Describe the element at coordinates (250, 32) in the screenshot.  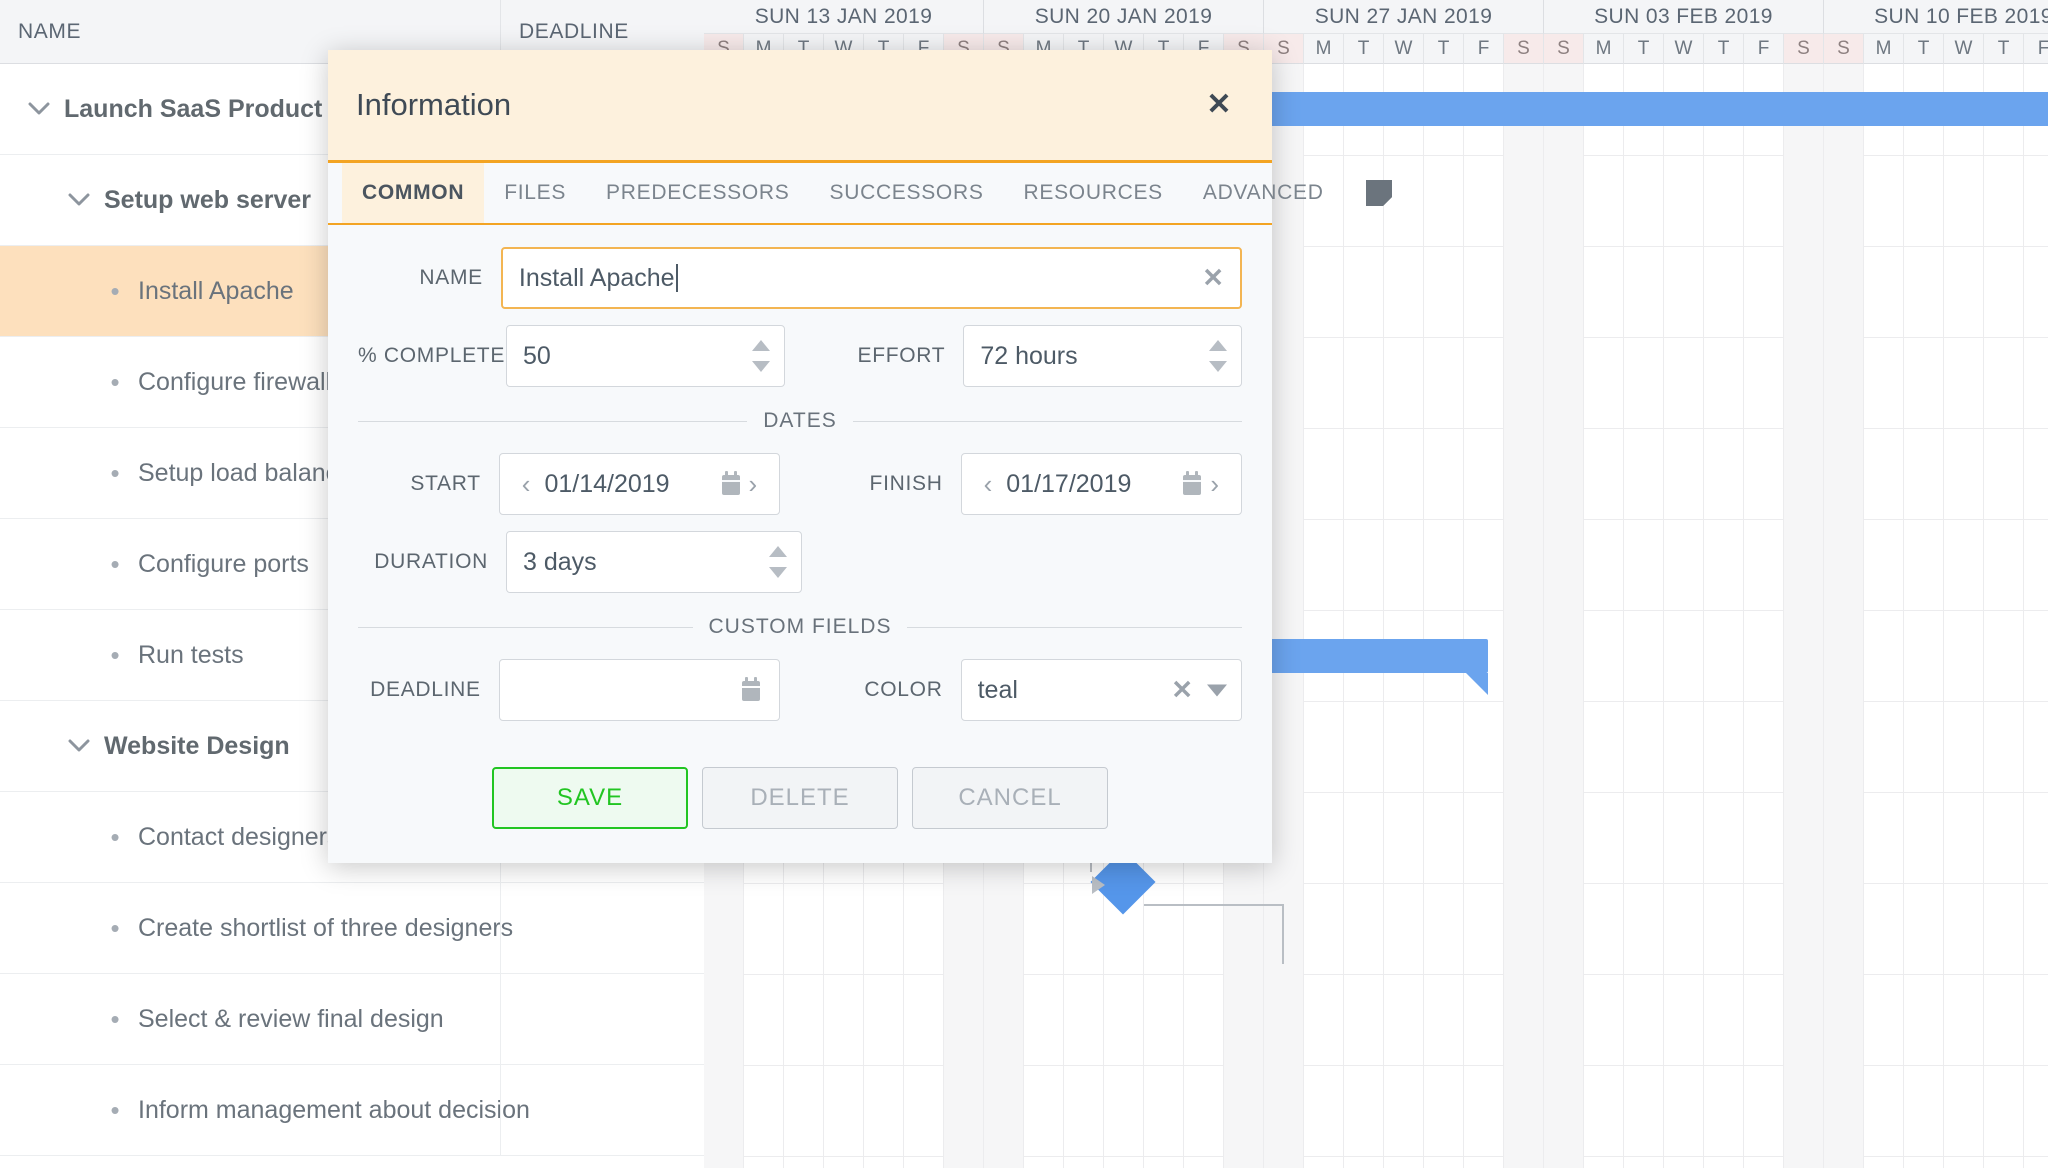
I see `column-header-name: NAME` at that location.